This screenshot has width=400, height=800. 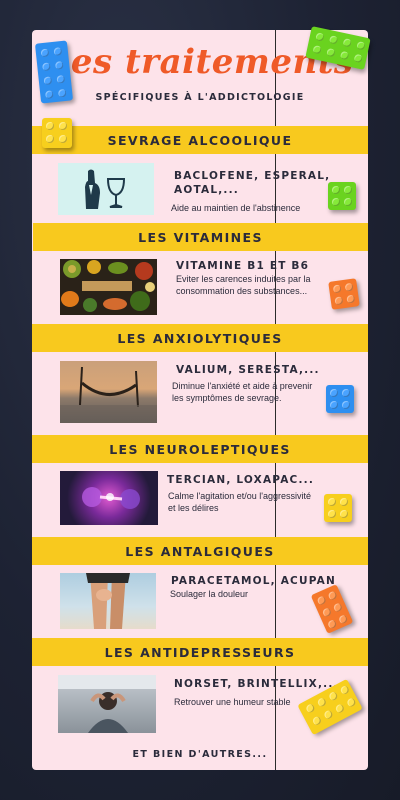 What do you see at coordinates (253, 581) in the screenshot?
I see `drug-list: PARACETAMOL, ACUPAN` at bounding box center [253, 581].